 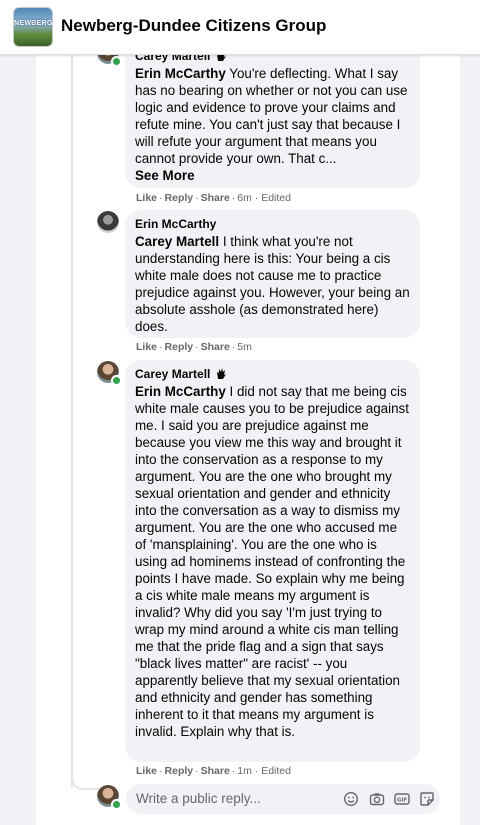 What do you see at coordinates (33, 23) in the screenshot?
I see `logo-text: NEWBERG` at bounding box center [33, 23].